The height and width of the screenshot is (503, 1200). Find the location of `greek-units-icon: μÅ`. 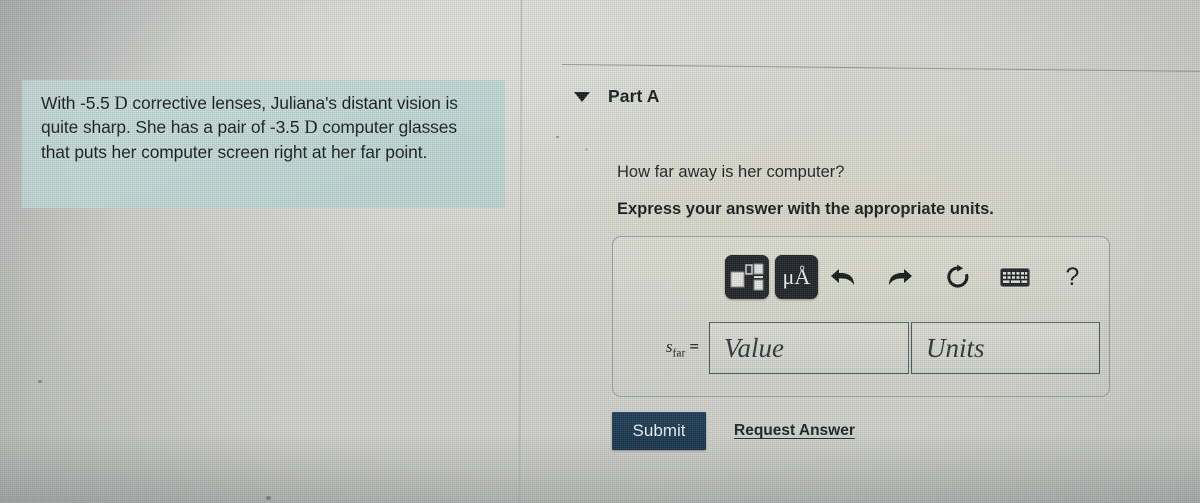

greek-units-icon: μÅ is located at coordinates (796, 277).